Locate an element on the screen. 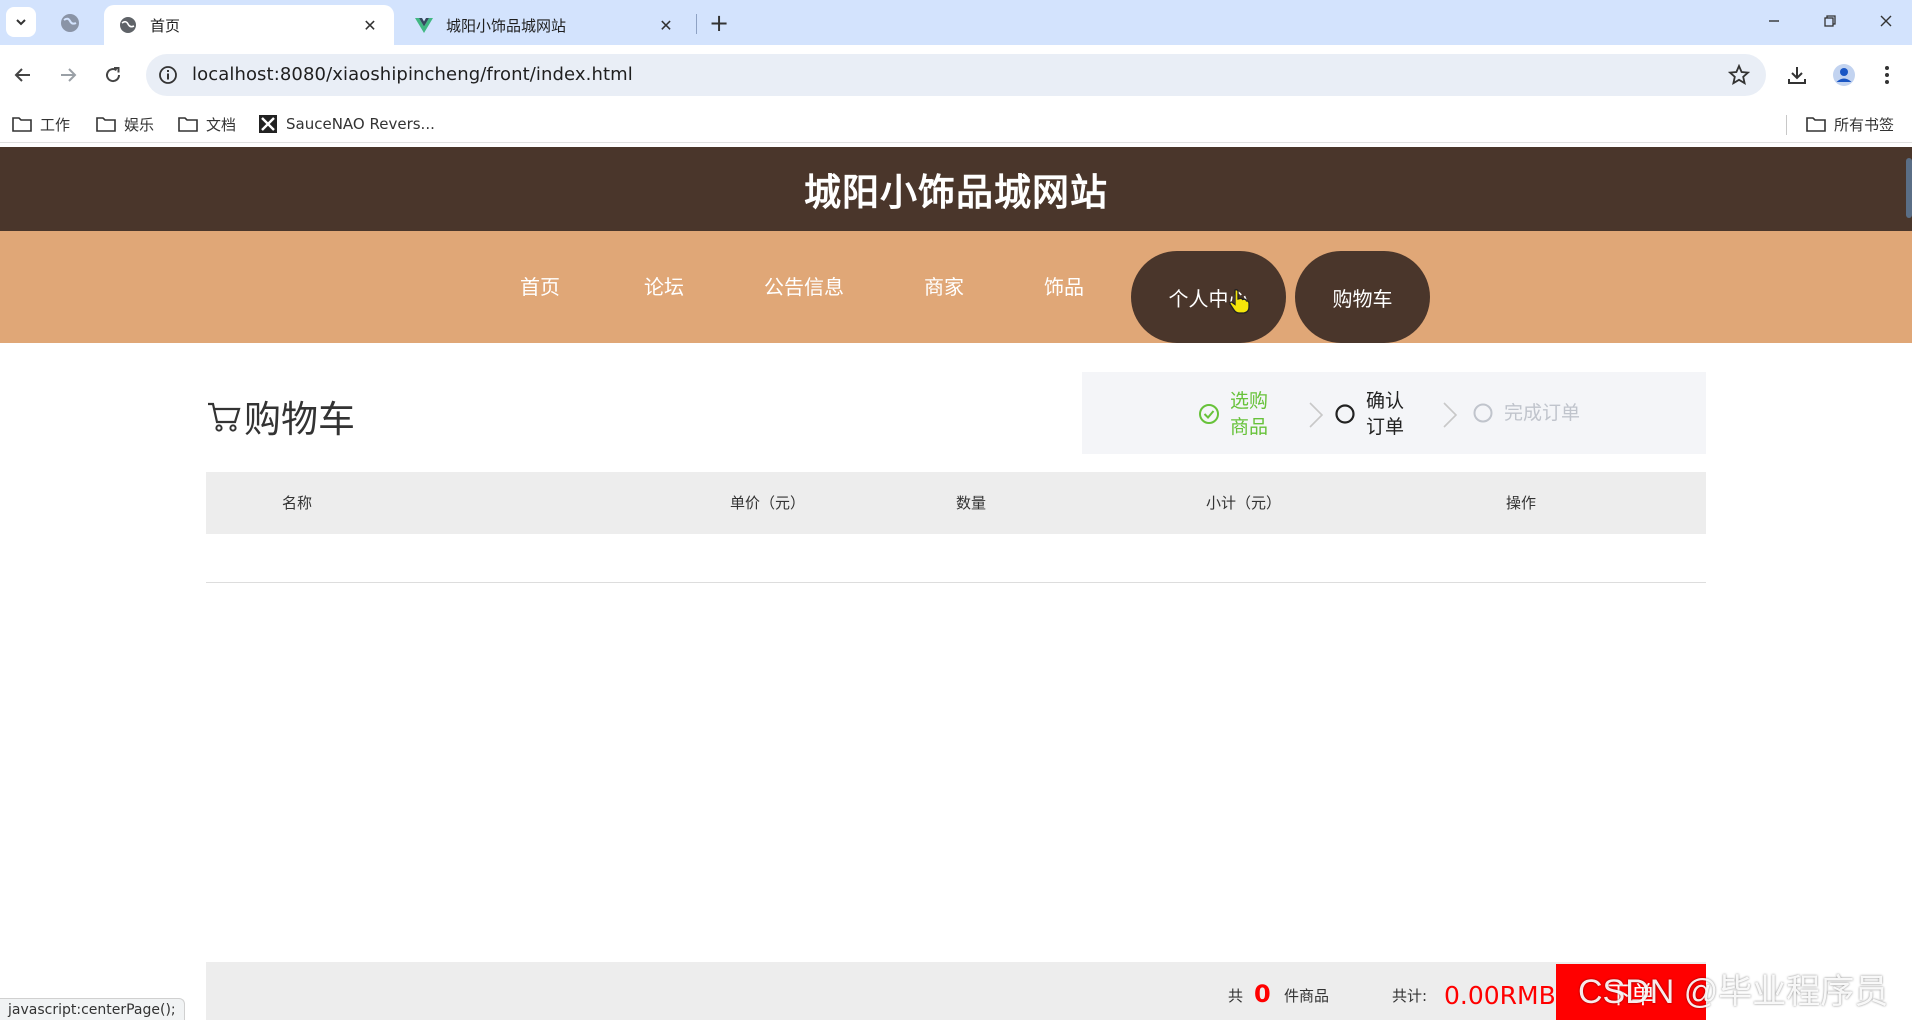  cart-table-header: 名称 单价（元） 数量 小计（元） 操作 is located at coordinates (956, 503).